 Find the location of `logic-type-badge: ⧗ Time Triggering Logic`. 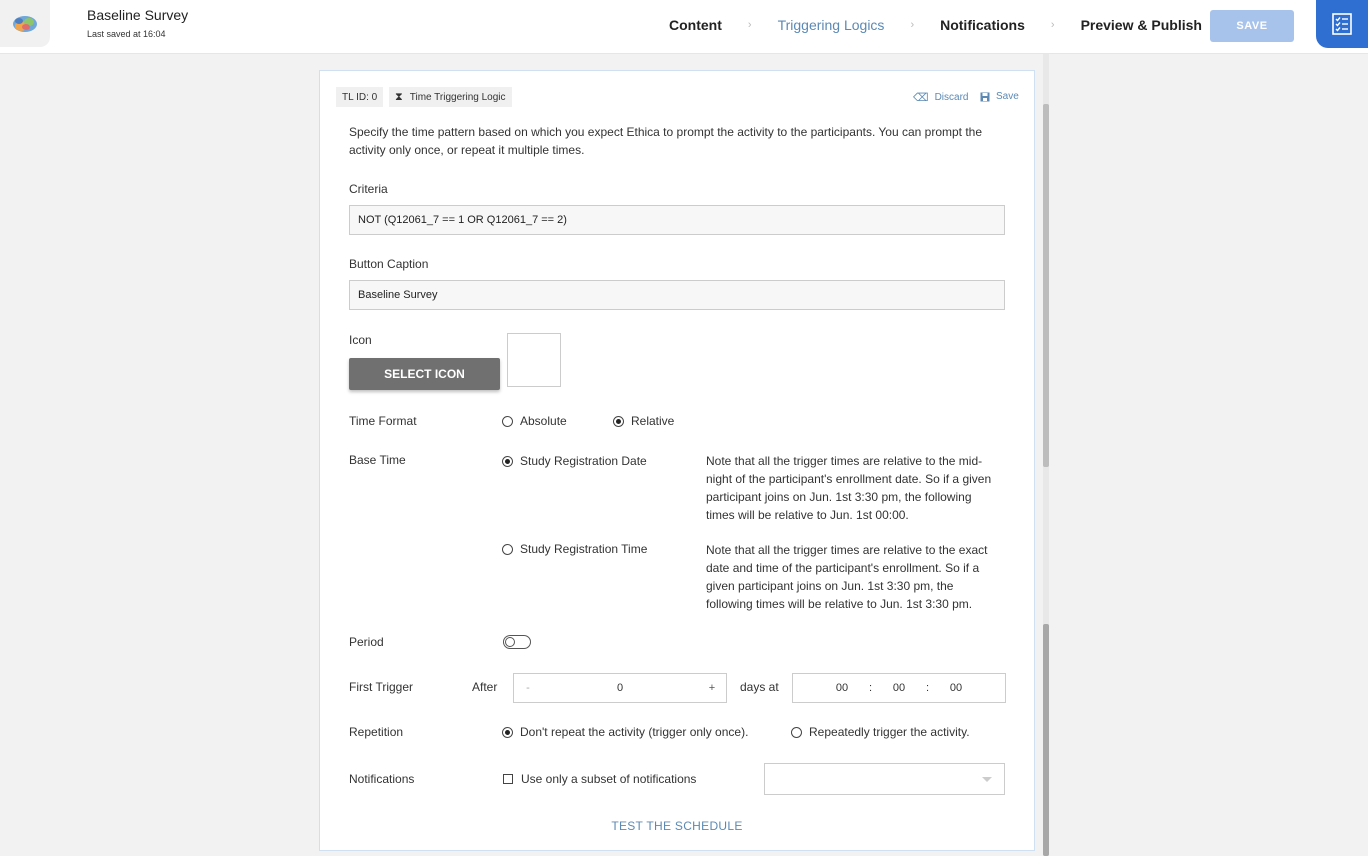

logic-type-badge: ⧗ Time Triggering Logic is located at coordinates (450, 97).